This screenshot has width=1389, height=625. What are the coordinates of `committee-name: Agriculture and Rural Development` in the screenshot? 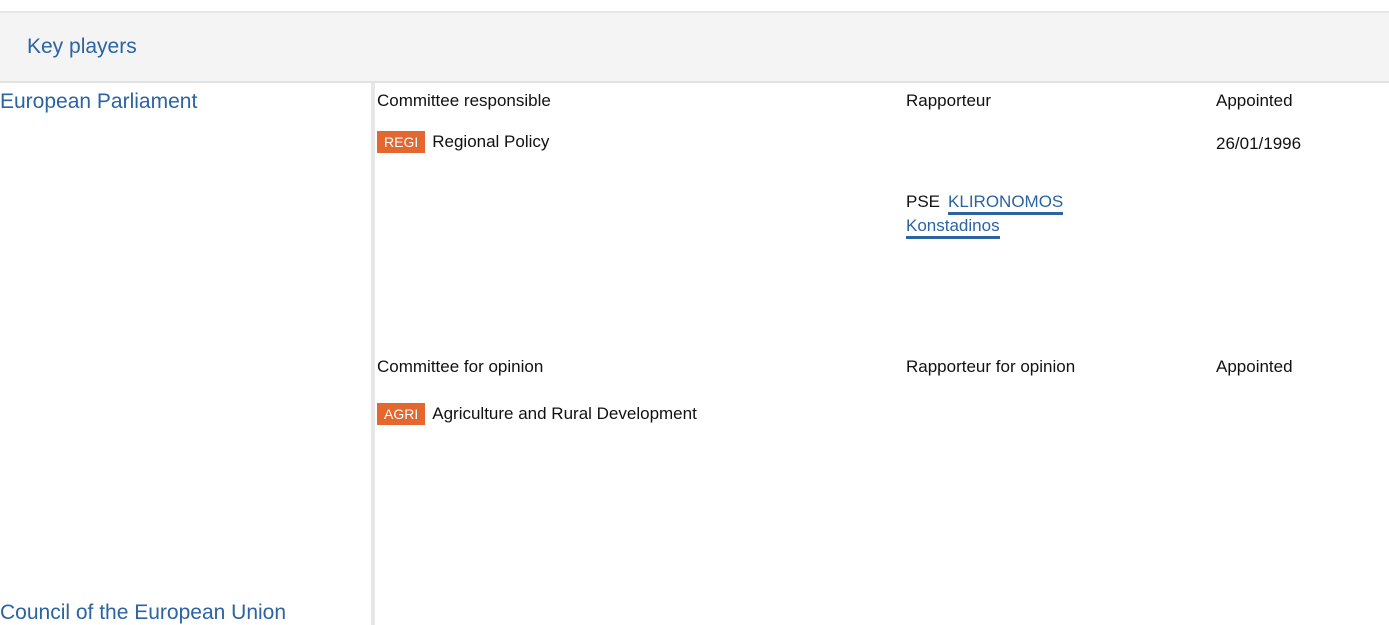 It's located at (564, 413).